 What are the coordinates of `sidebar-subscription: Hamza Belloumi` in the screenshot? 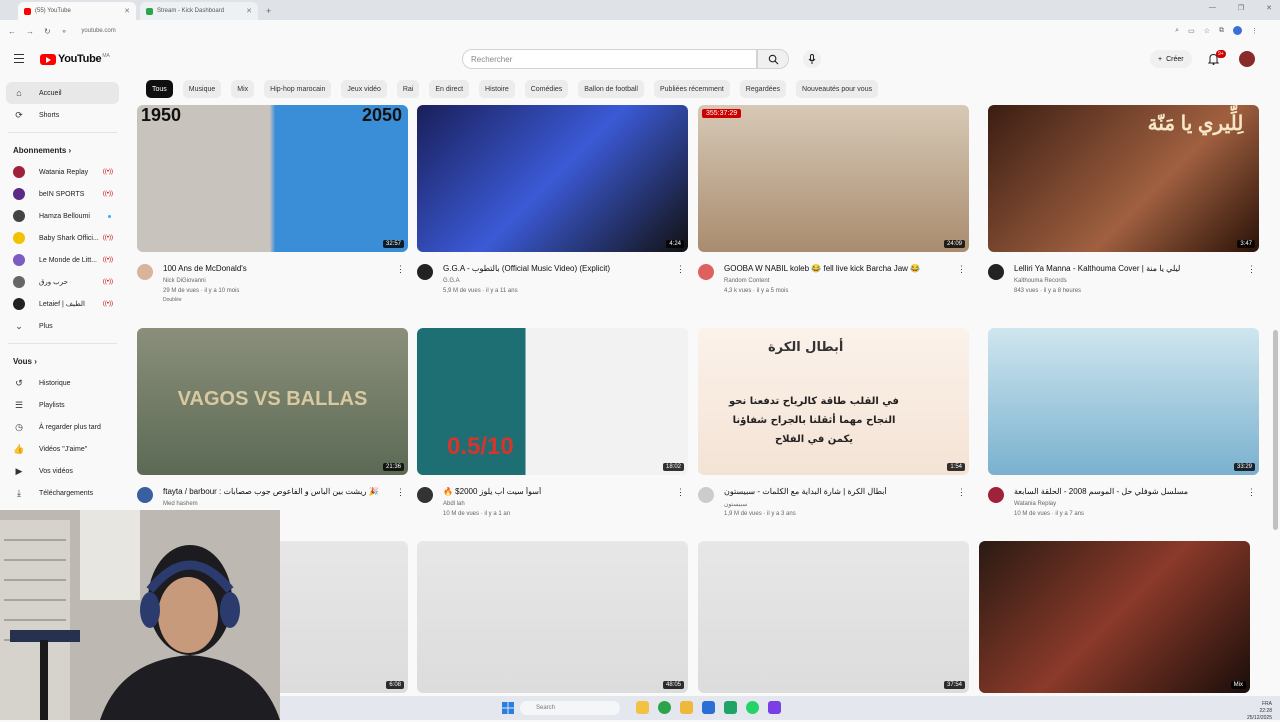 It's located at (62, 216).